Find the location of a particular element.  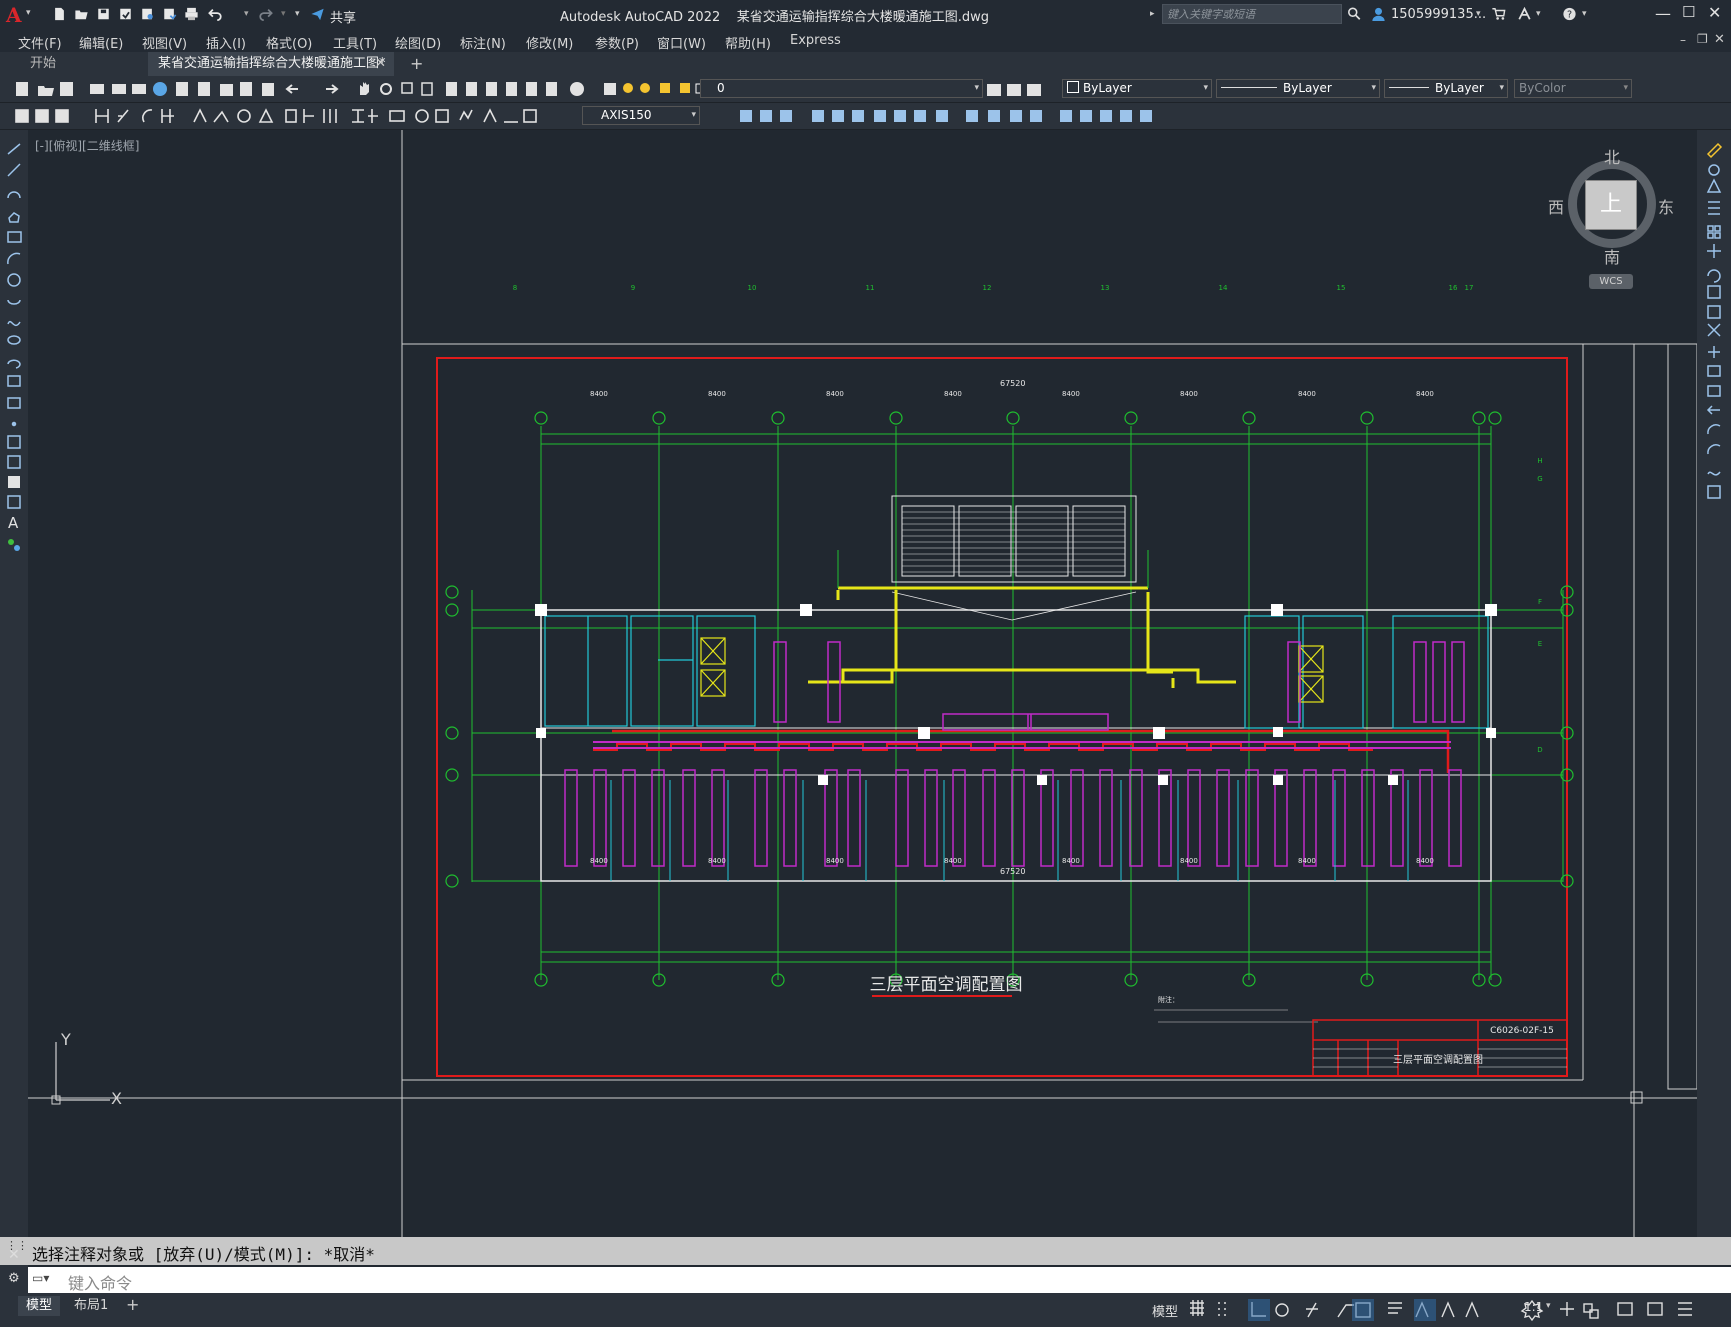

redo-icon is located at coordinates (265, 14).